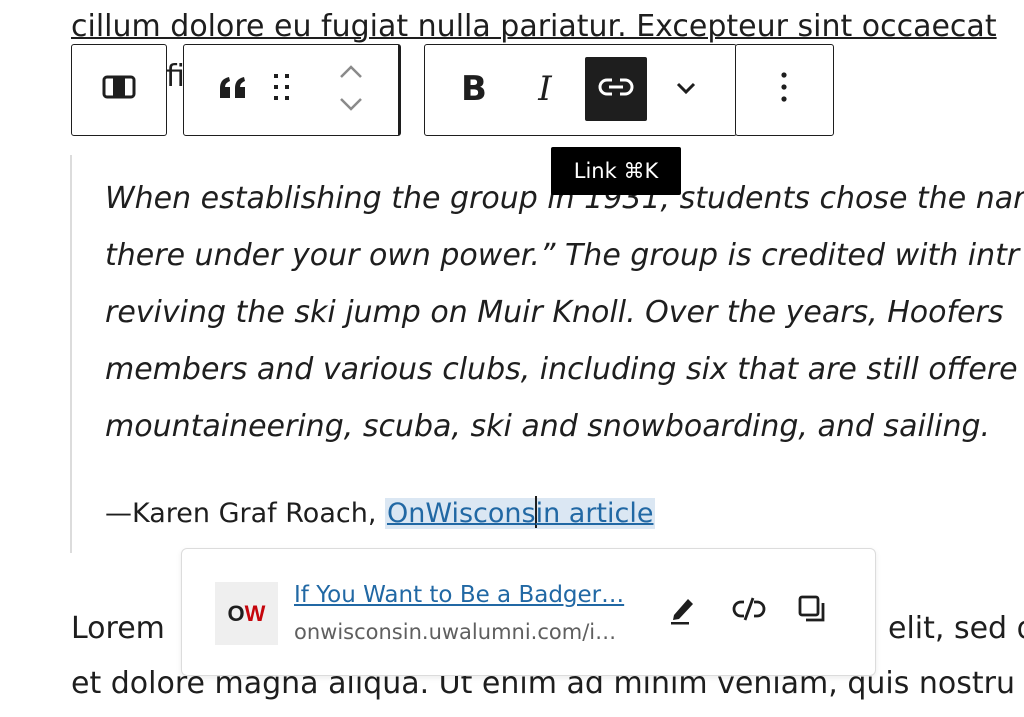 This screenshot has width=1024, height=717. I want to click on citation-link-part: OnWiscons, so click(461, 513).